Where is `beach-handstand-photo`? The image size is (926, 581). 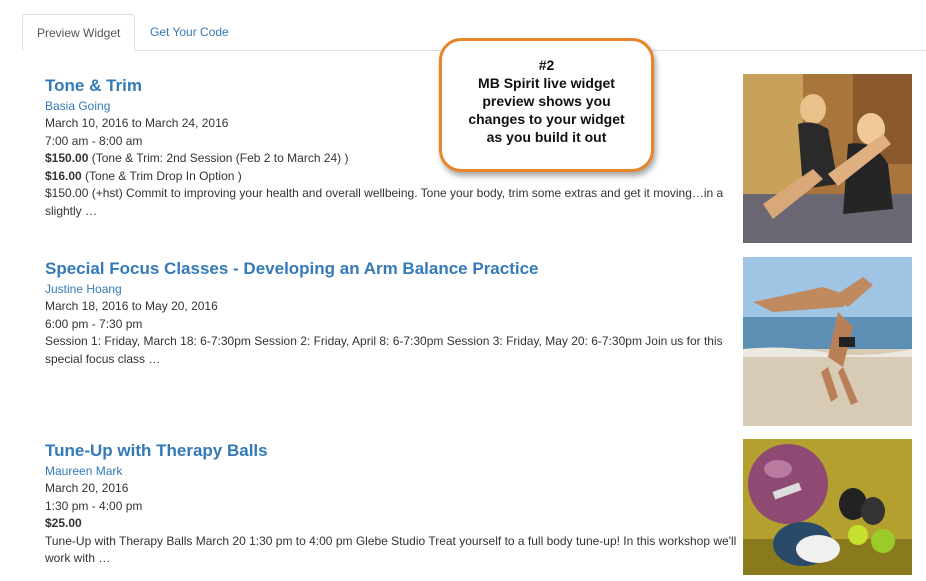
beach-handstand-photo is located at coordinates (827, 341).